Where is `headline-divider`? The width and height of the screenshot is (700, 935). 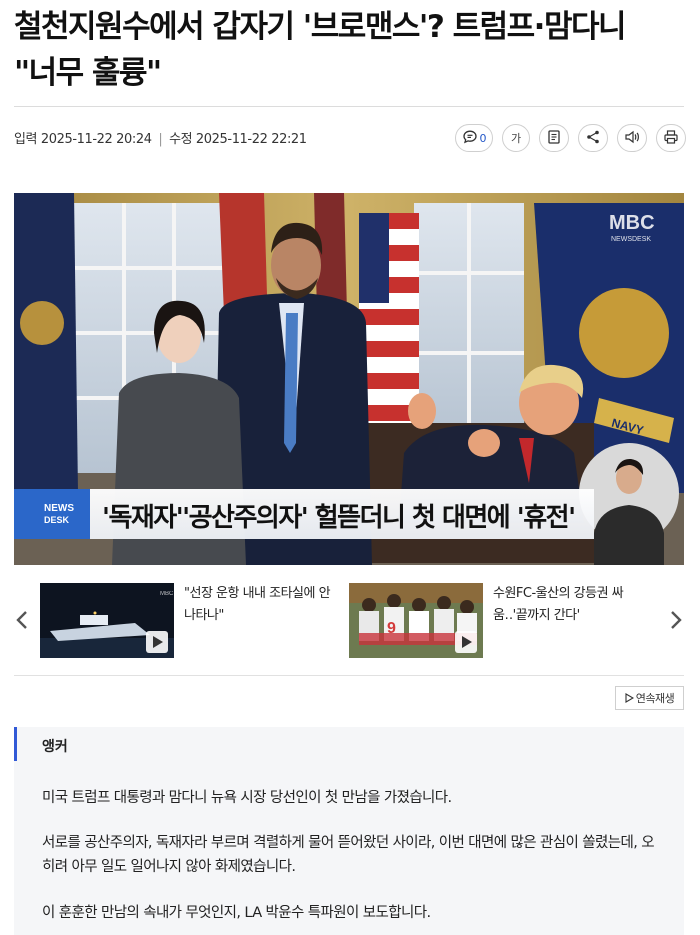 headline-divider is located at coordinates (349, 106).